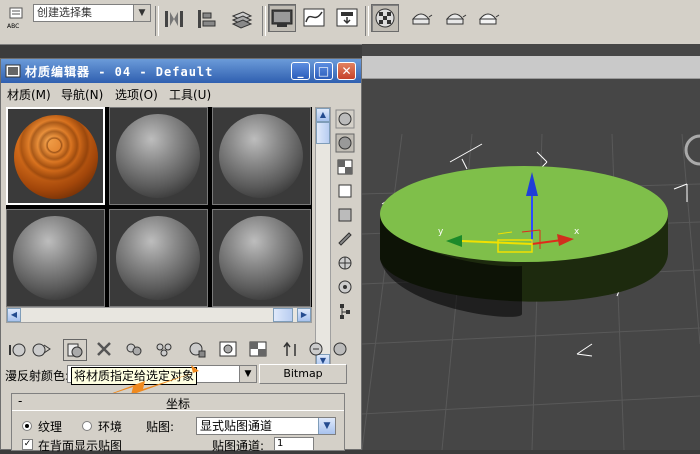 The image size is (700, 454). Describe the element at coordinates (323, 238) in the screenshot. I see `slot-vertical-scrollbar: ▲ ▼` at that location.